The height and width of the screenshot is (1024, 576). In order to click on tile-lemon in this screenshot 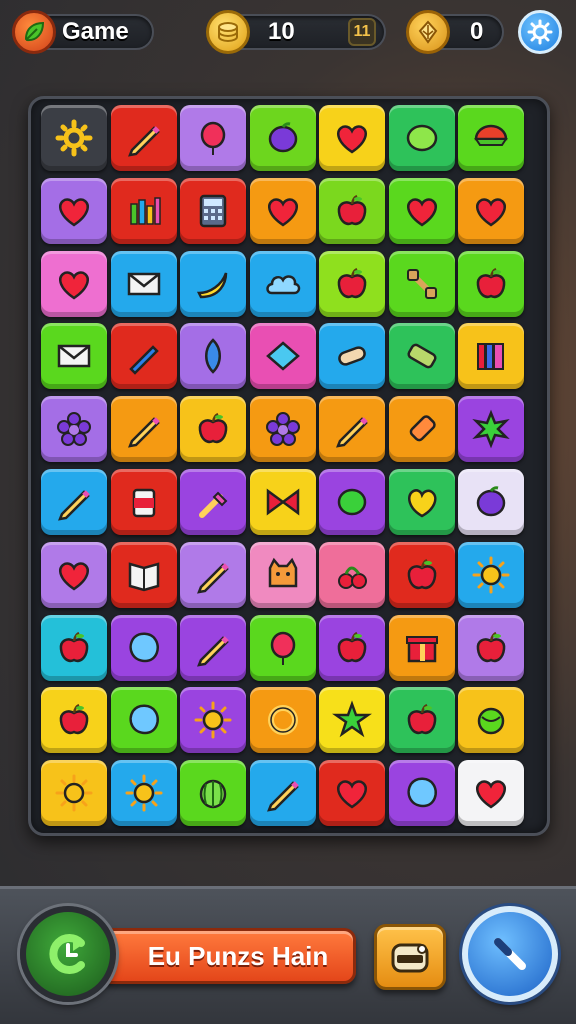, I will do `click(421, 502)`.